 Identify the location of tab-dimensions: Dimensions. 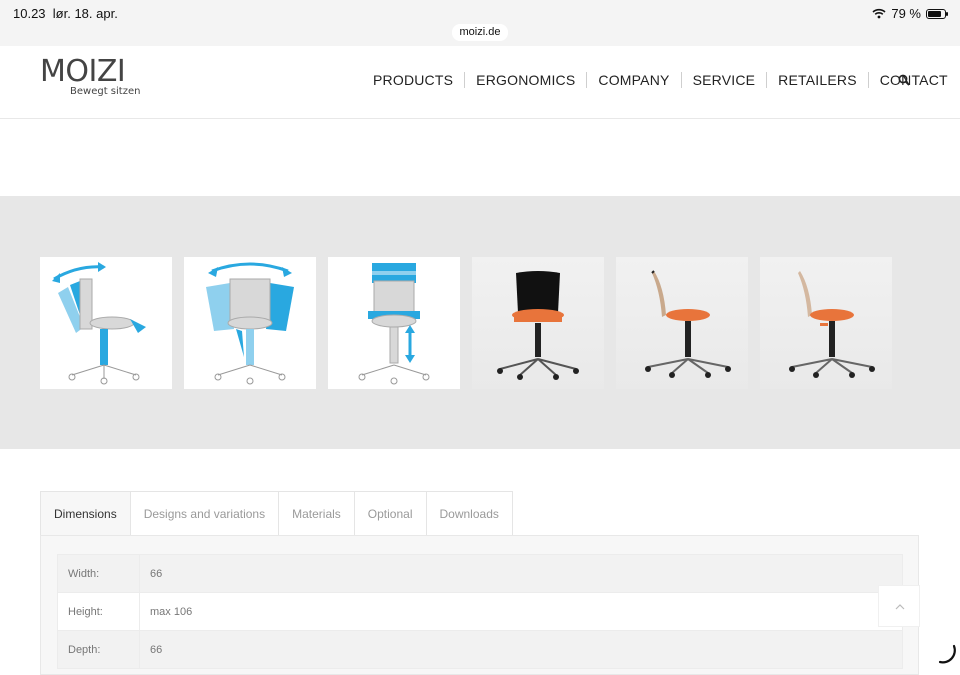
(85, 513).